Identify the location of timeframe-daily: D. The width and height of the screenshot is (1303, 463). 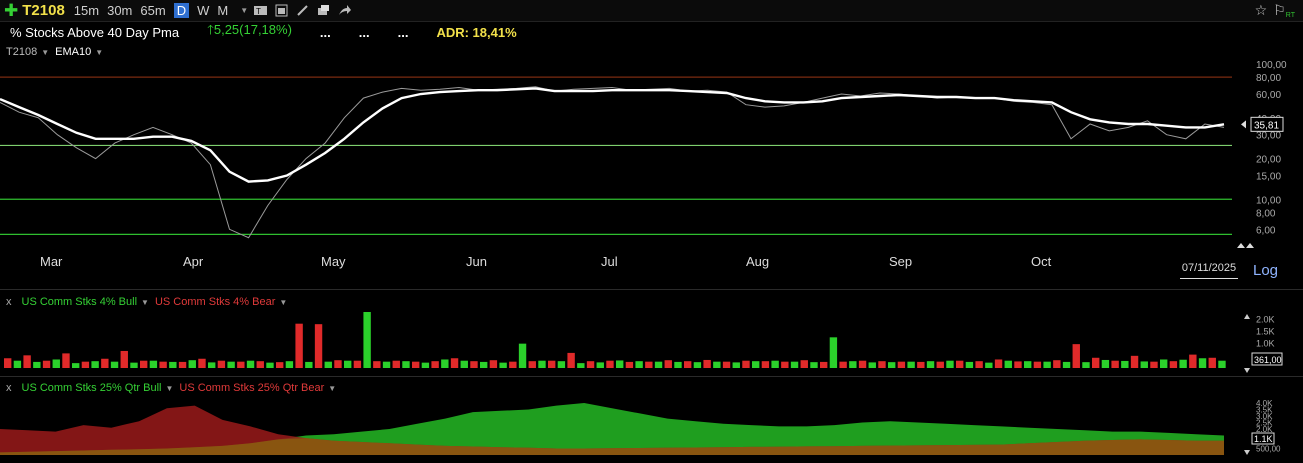
(181, 10).